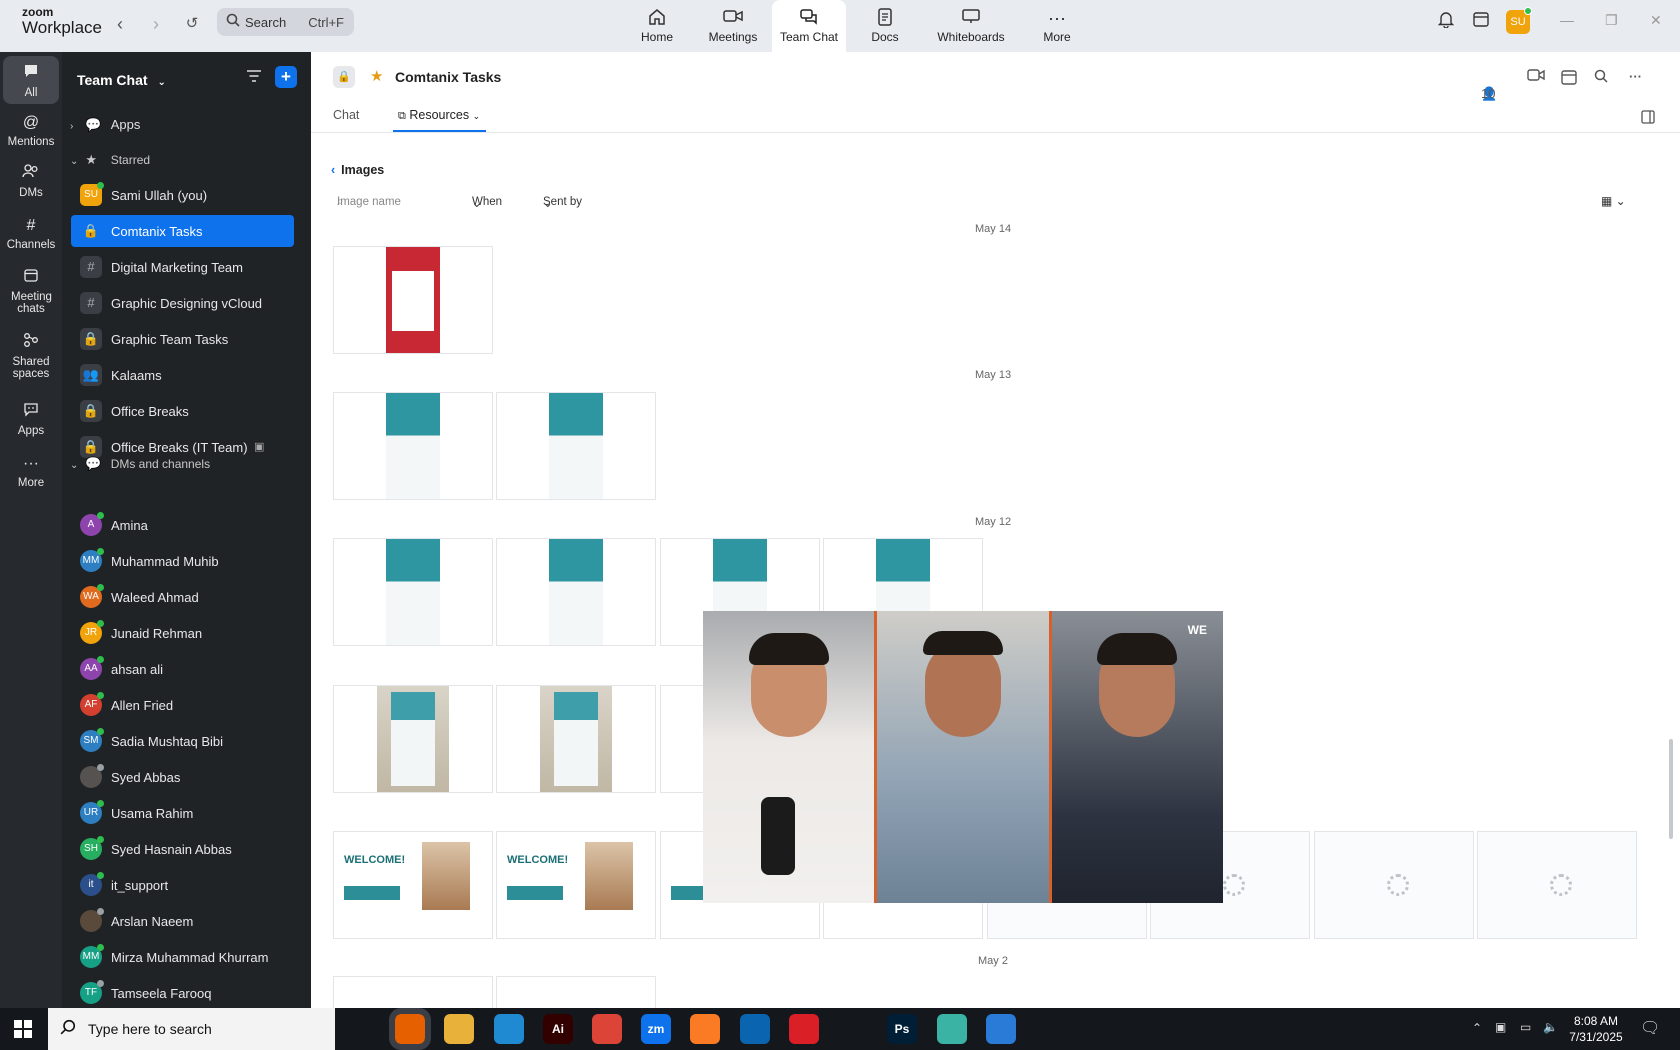 The image size is (1680, 1050). Describe the element at coordinates (1601, 77) in the screenshot. I see `search-icon` at that location.